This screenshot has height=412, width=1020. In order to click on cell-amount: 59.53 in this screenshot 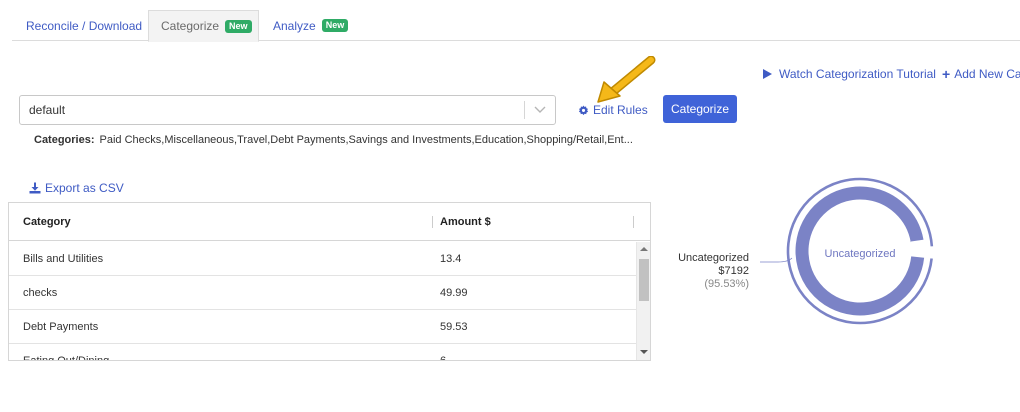, I will do `click(454, 326)`.